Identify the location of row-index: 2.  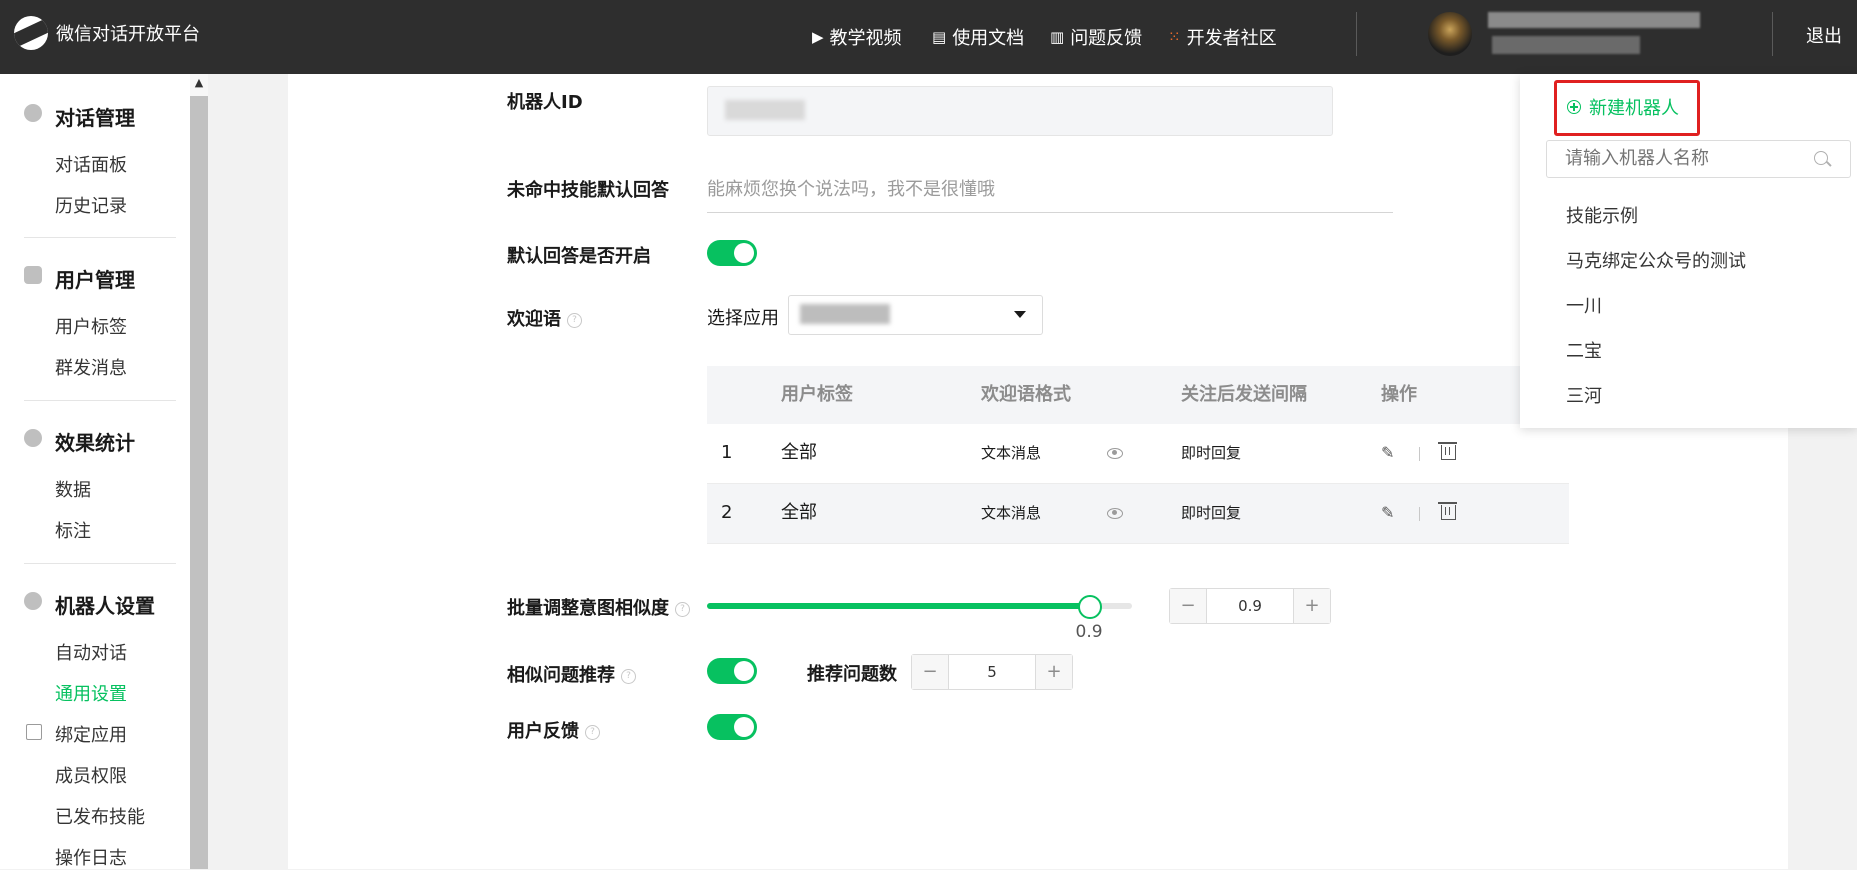
(727, 512).